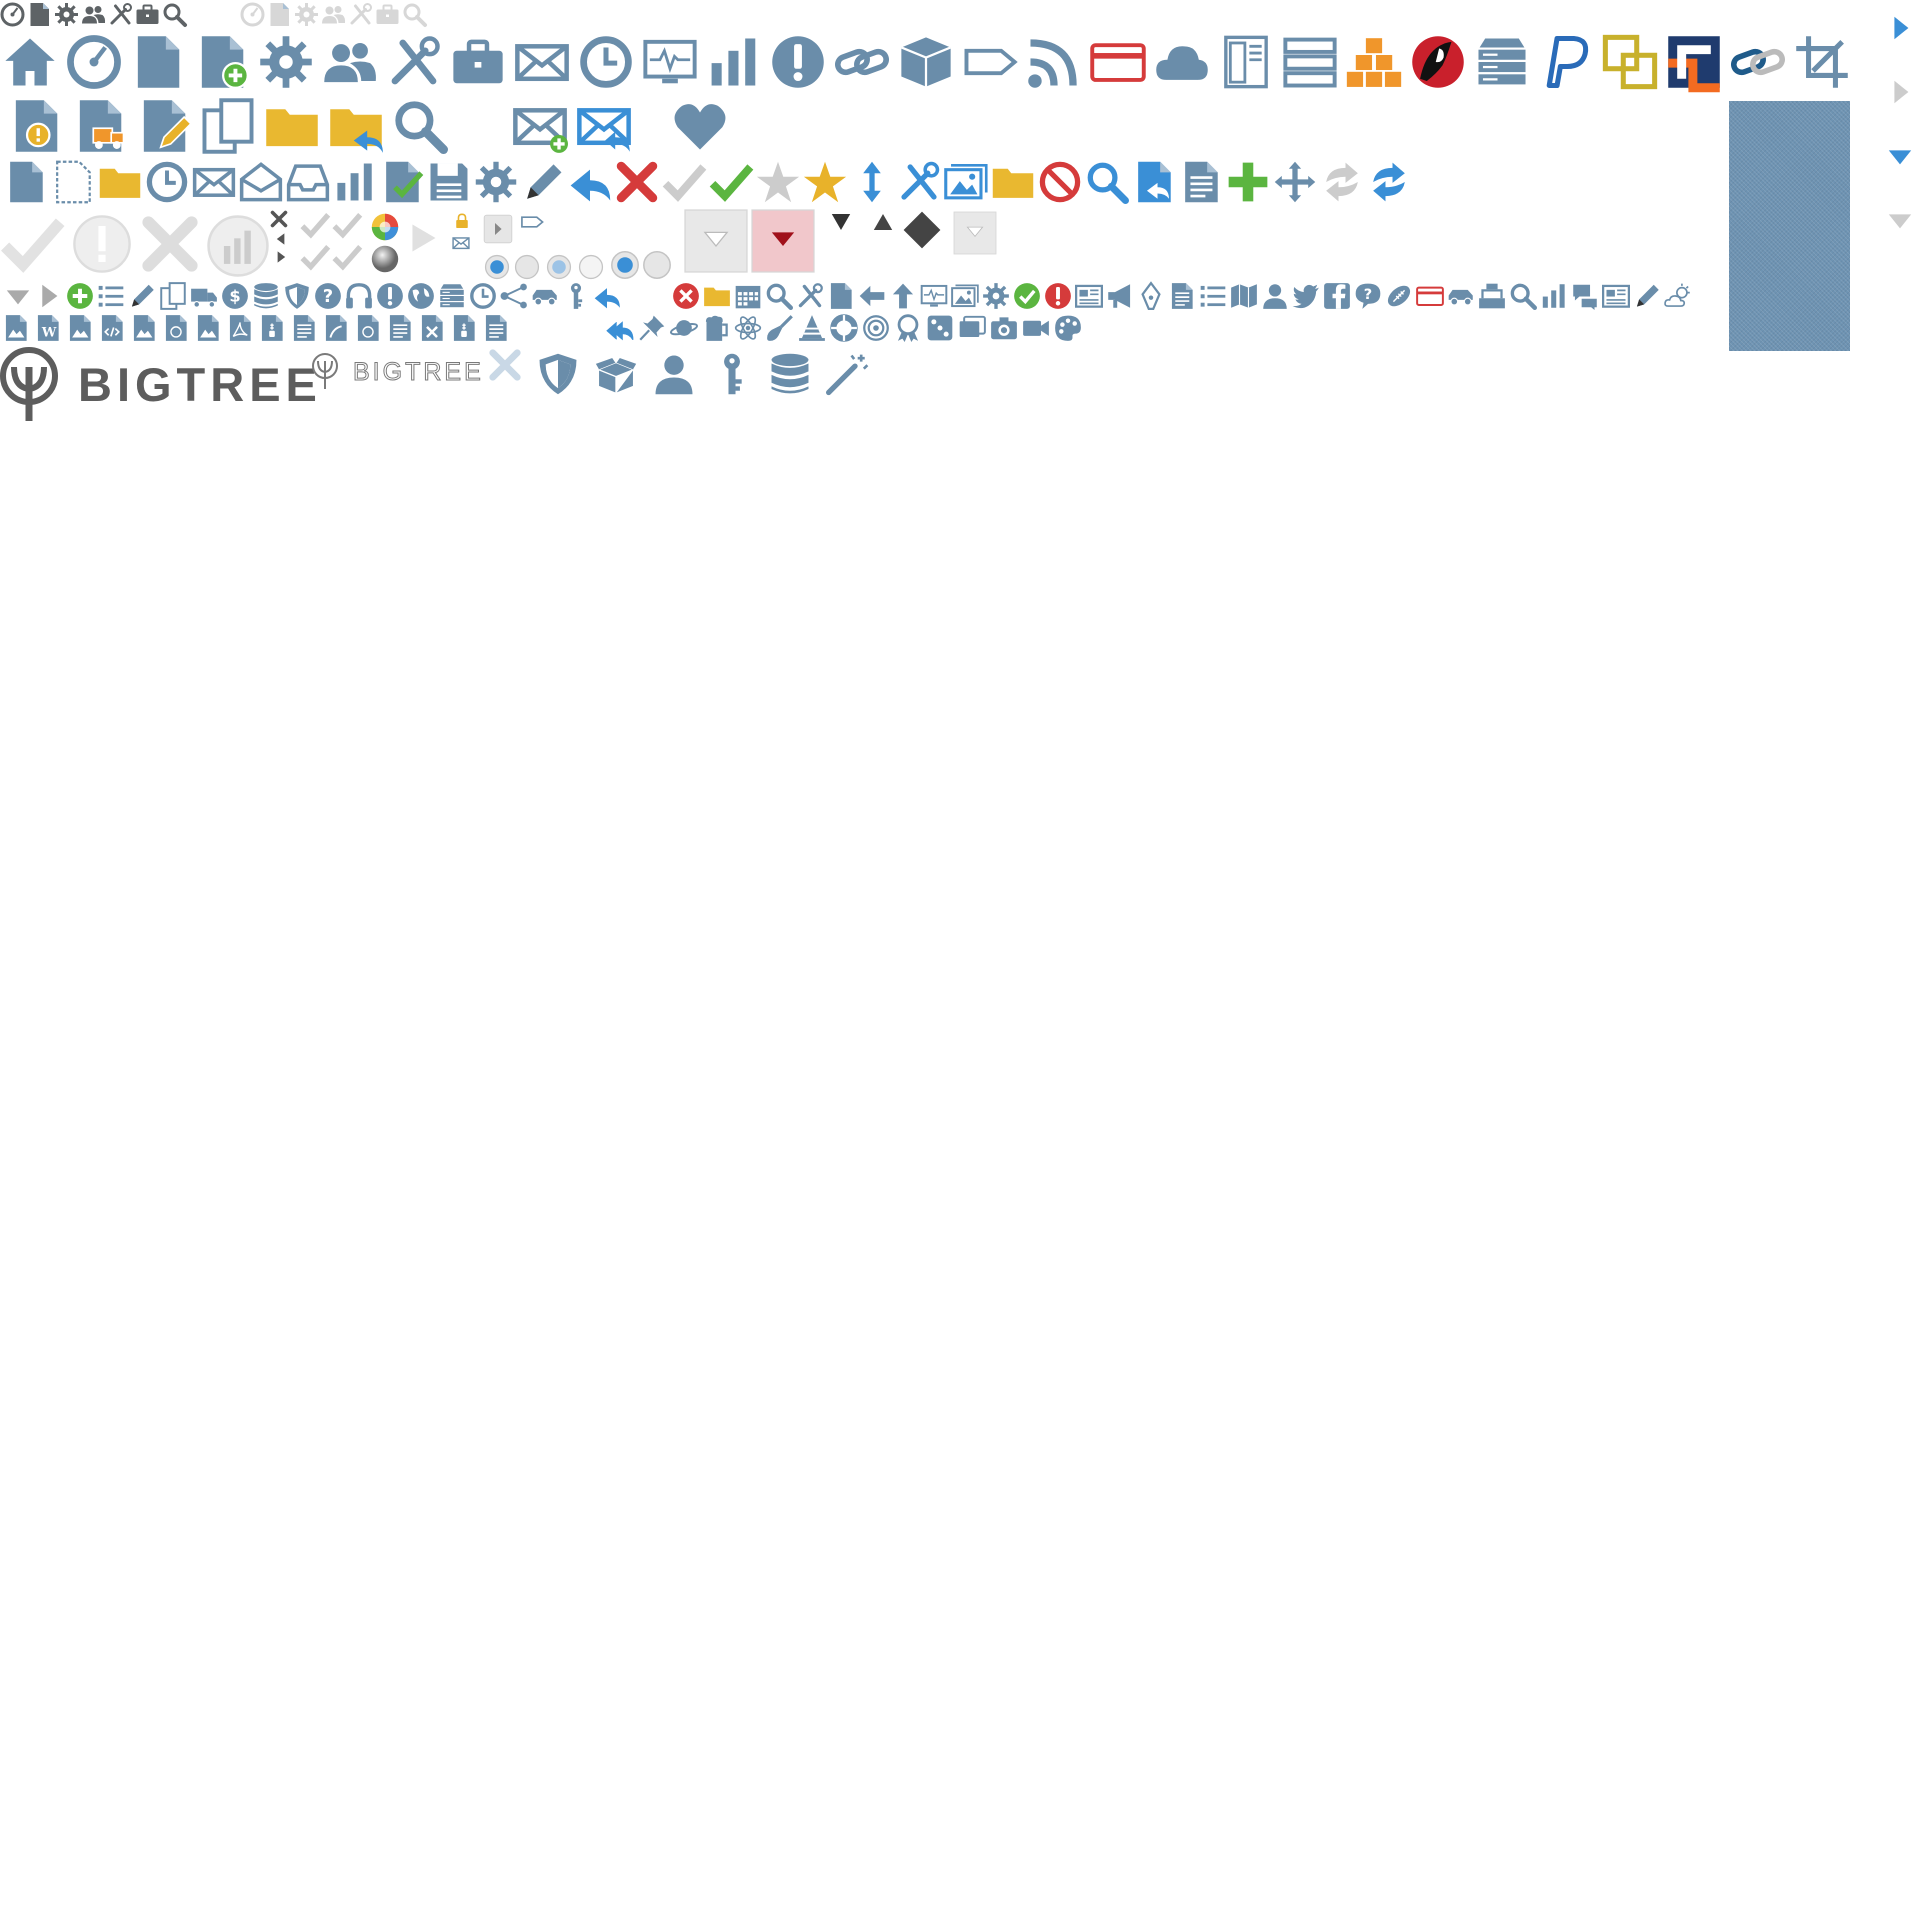 The height and width of the screenshot is (1920, 1920). Describe the element at coordinates (414, 14) in the screenshot. I see `search-icon-light-icon` at that location.